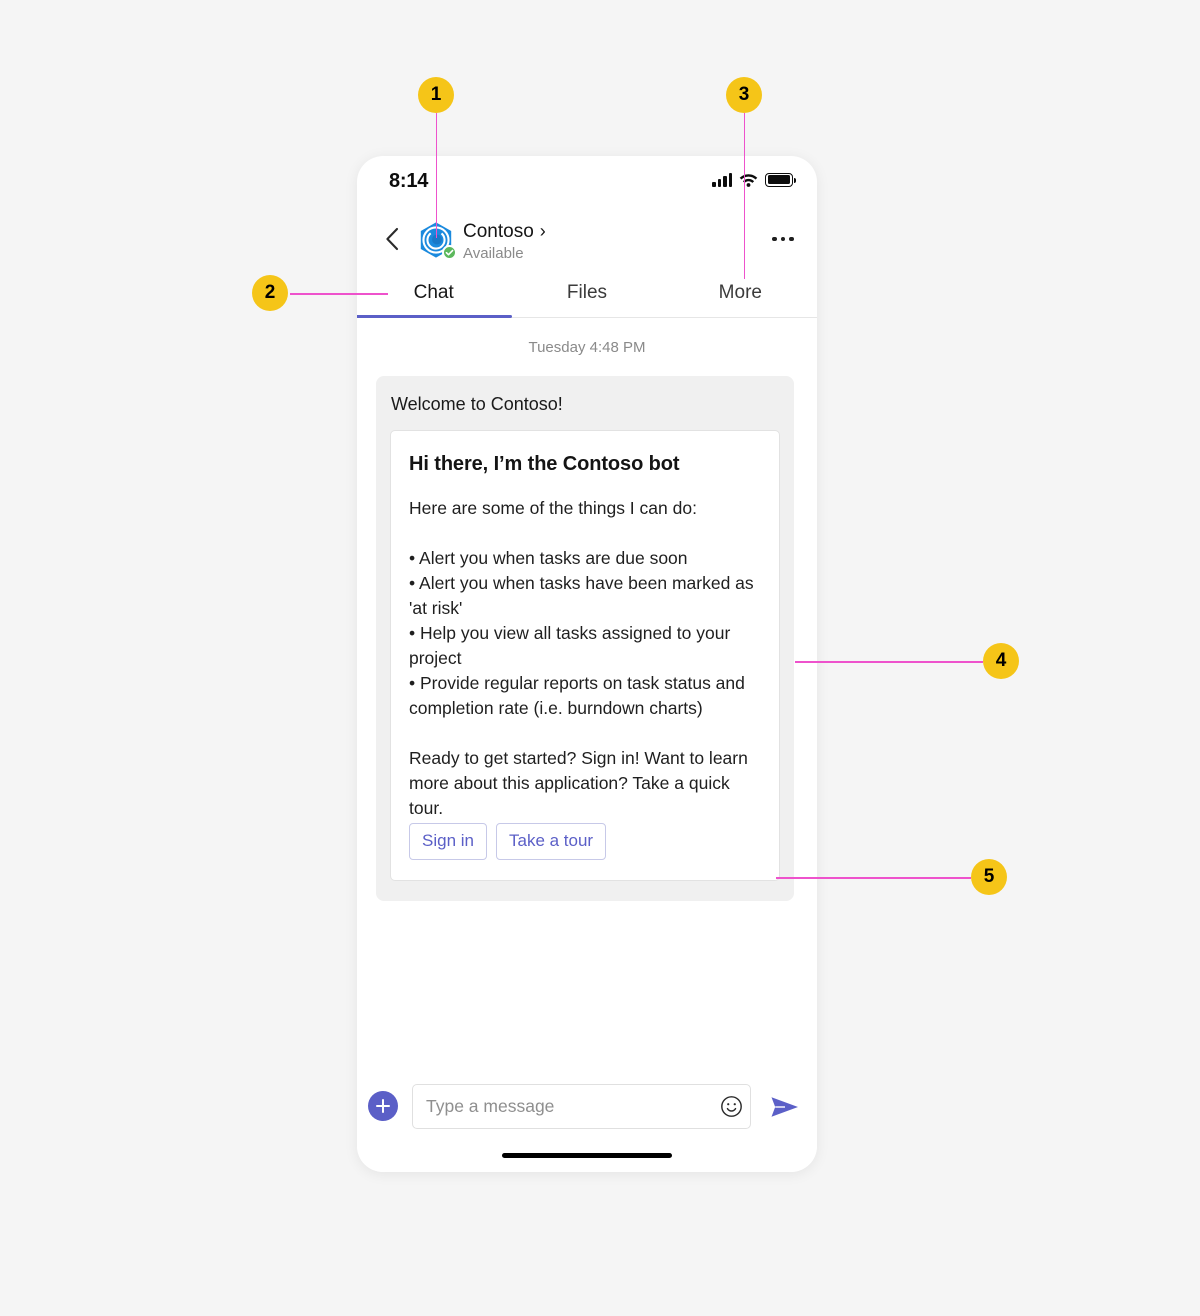  Describe the element at coordinates (1001, 661) in the screenshot. I see `callout-badge-4: 4` at that location.